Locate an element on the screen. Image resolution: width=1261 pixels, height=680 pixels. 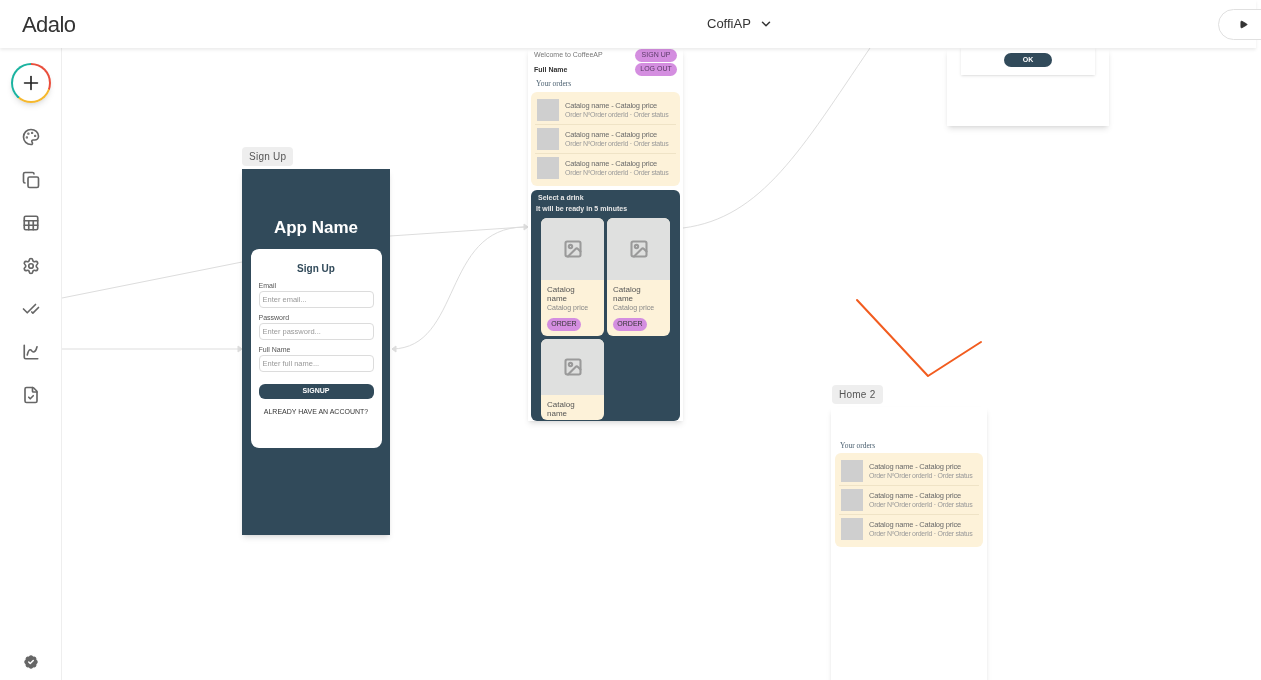
palette-icon is located at coordinates (30, 137).